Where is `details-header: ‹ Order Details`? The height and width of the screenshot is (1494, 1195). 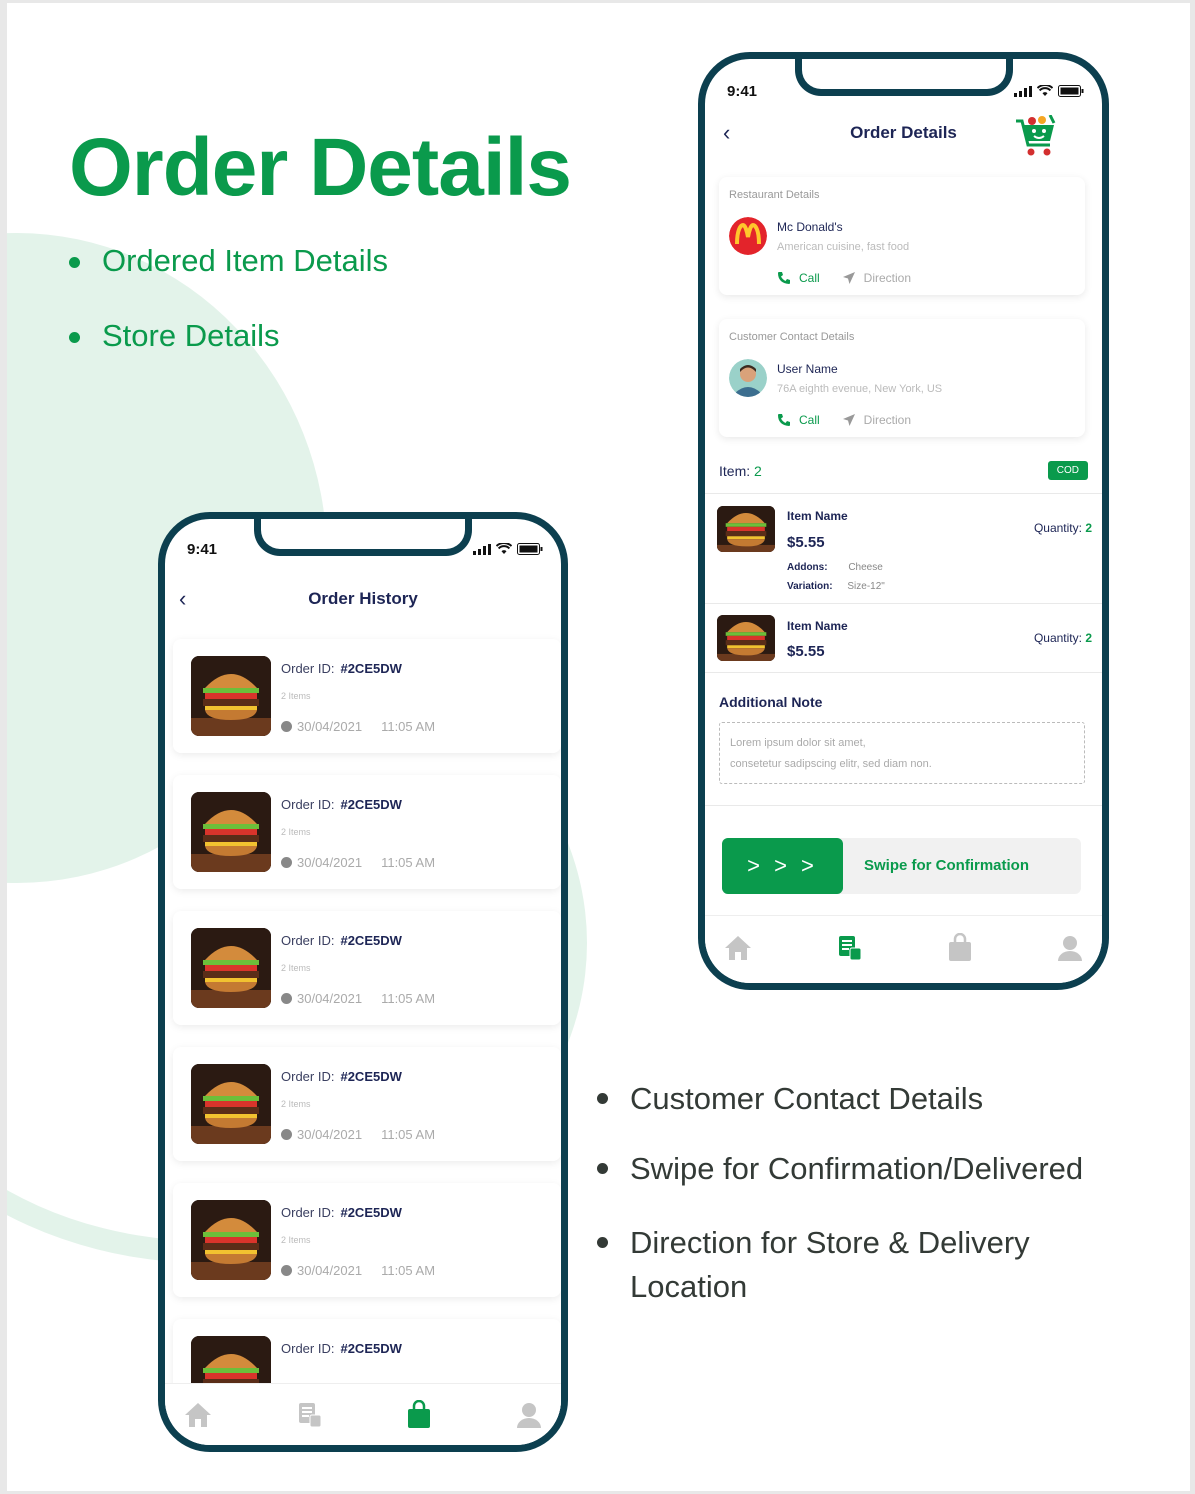 details-header: ‹ Order Details is located at coordinates (903, 135).